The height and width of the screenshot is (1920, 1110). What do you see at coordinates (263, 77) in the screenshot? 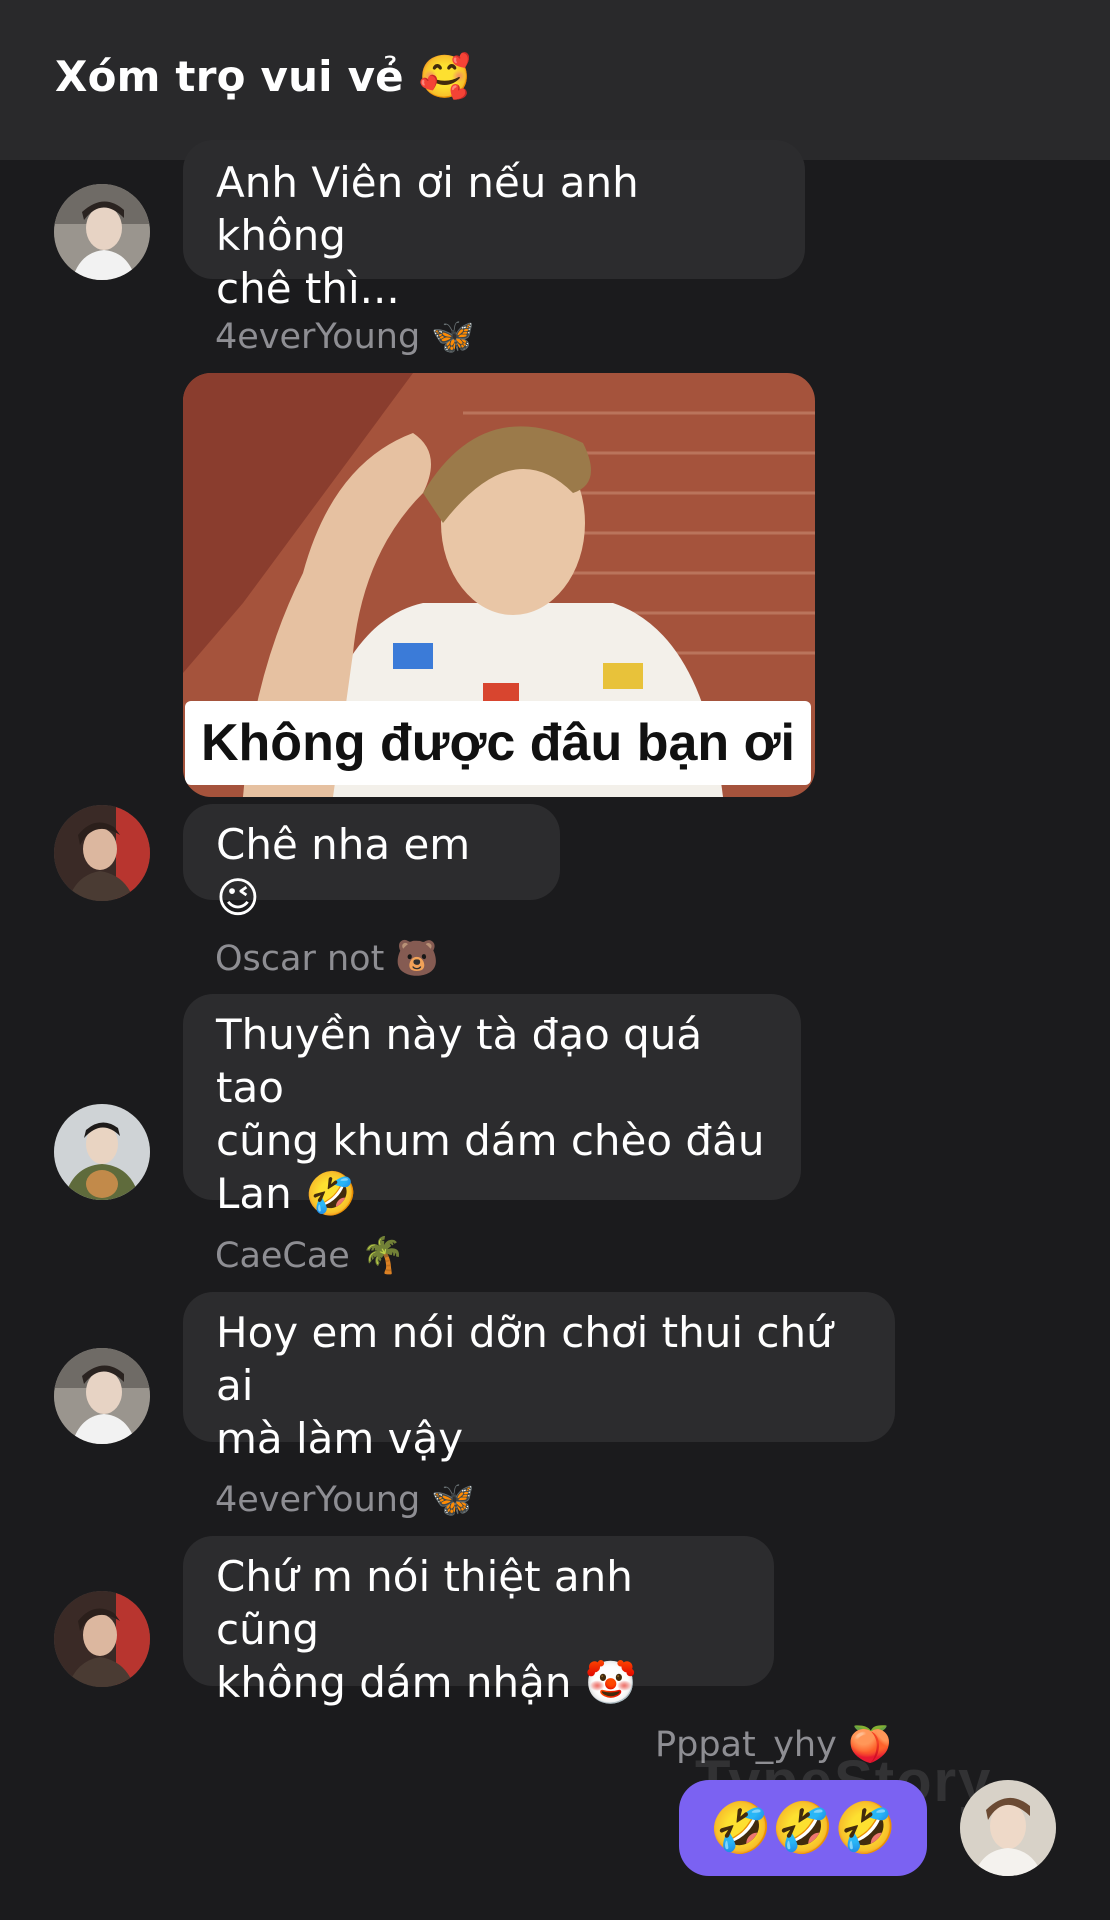
I see `chat-title: Xóm trọ vui vẻ 🥰` at bounding box center [263, 77].